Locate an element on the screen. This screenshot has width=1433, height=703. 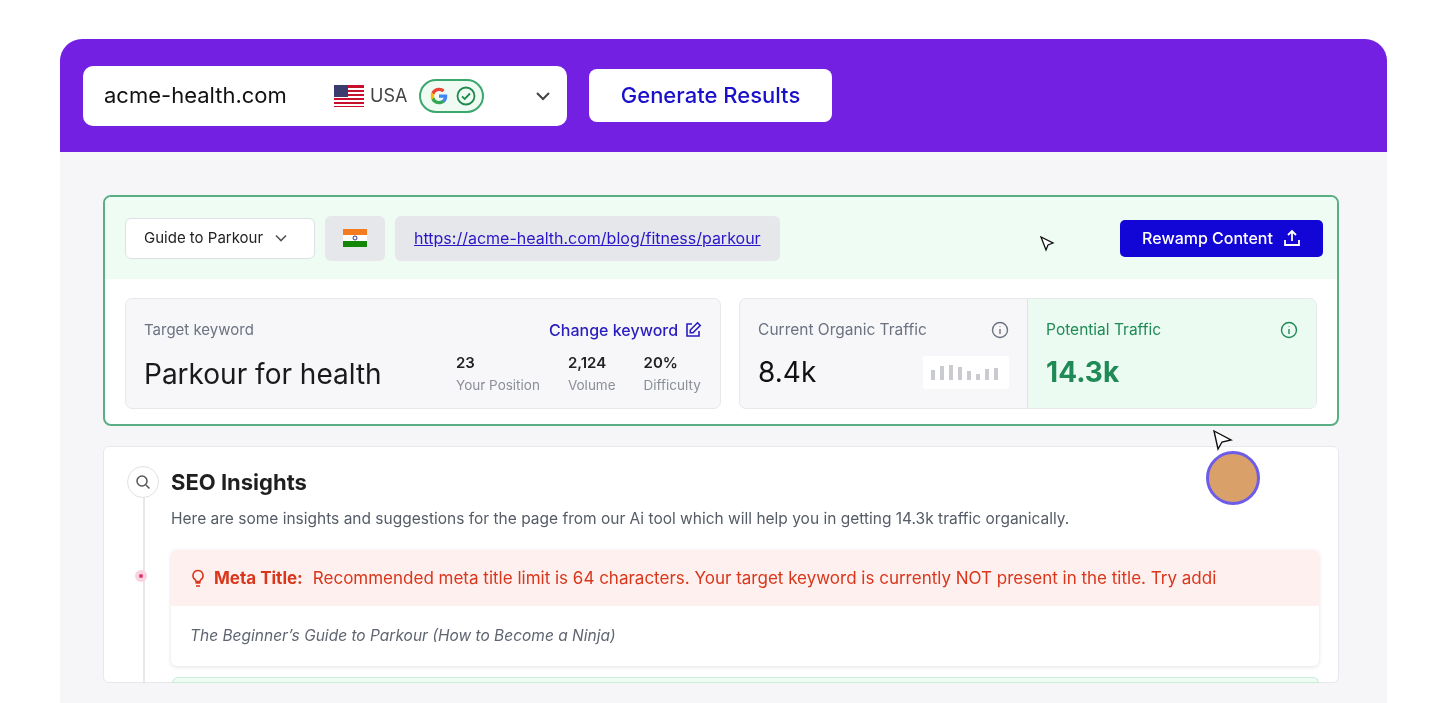
stat-value: 2,124 is located at coordinates (587, 363).